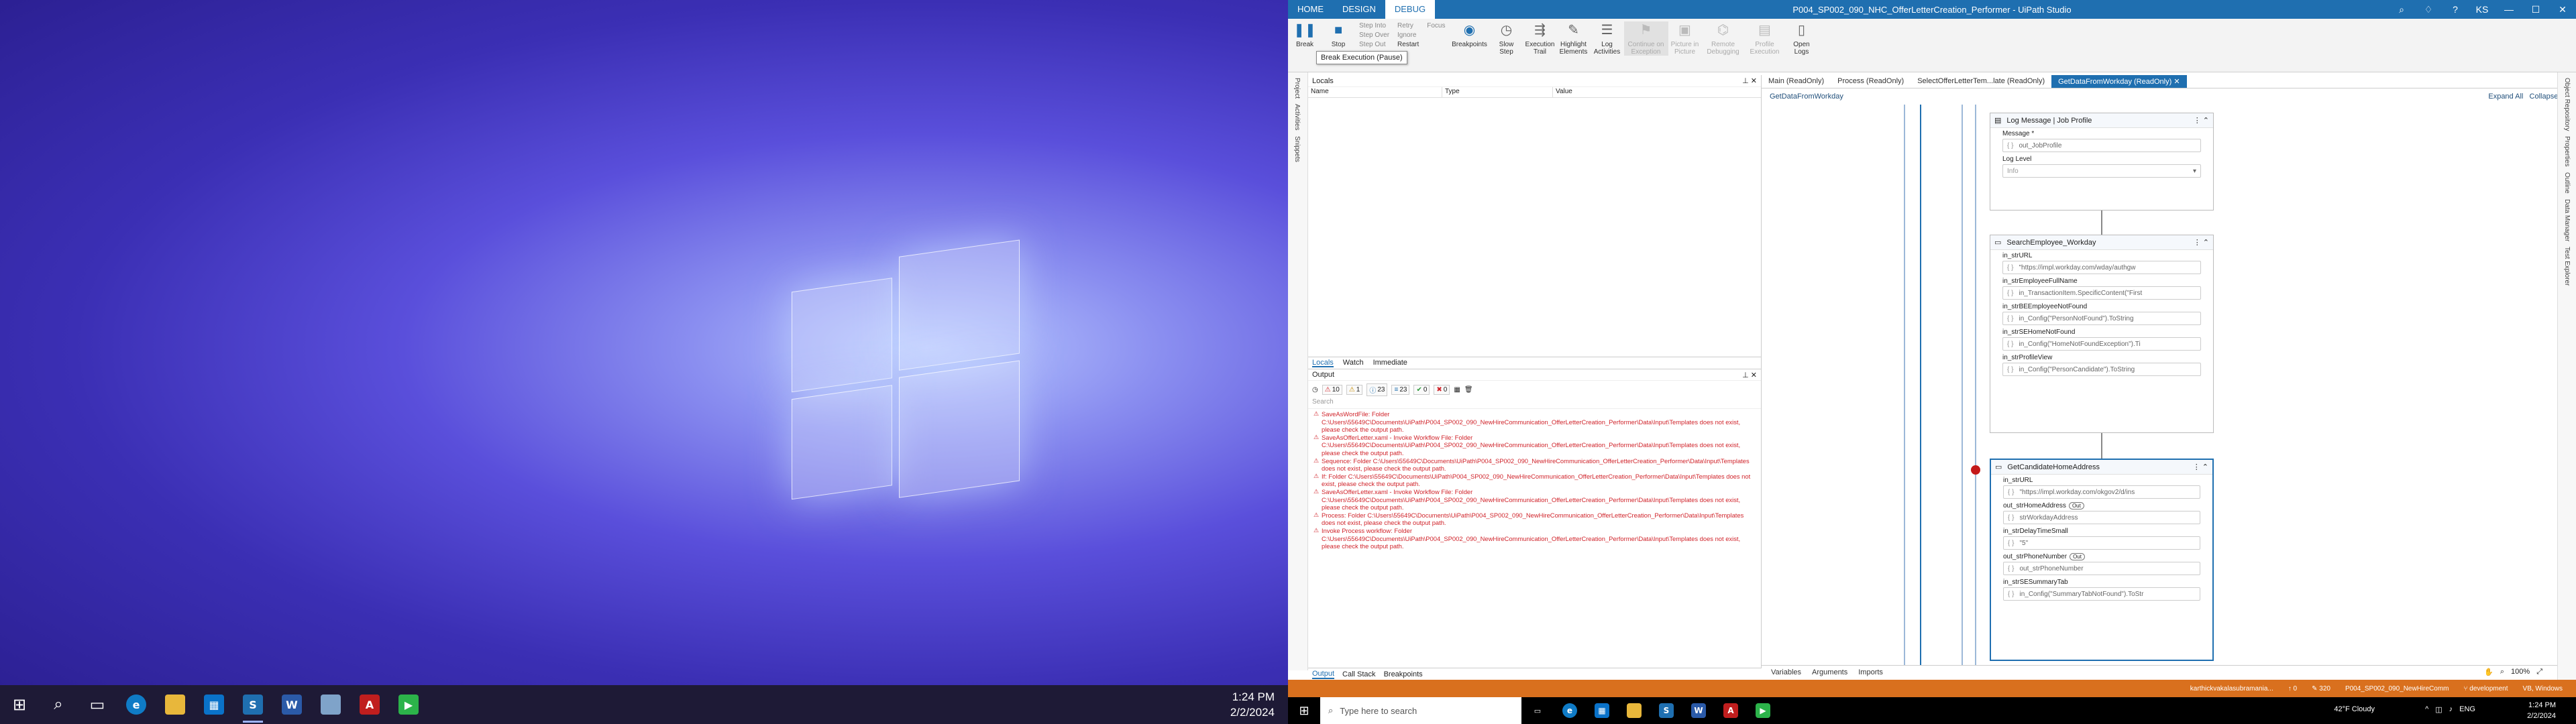 Image resolution: width=2576 pixels, height=724 pixels. I want to click on expand-all-link: Expand All, so click(2505, 97).